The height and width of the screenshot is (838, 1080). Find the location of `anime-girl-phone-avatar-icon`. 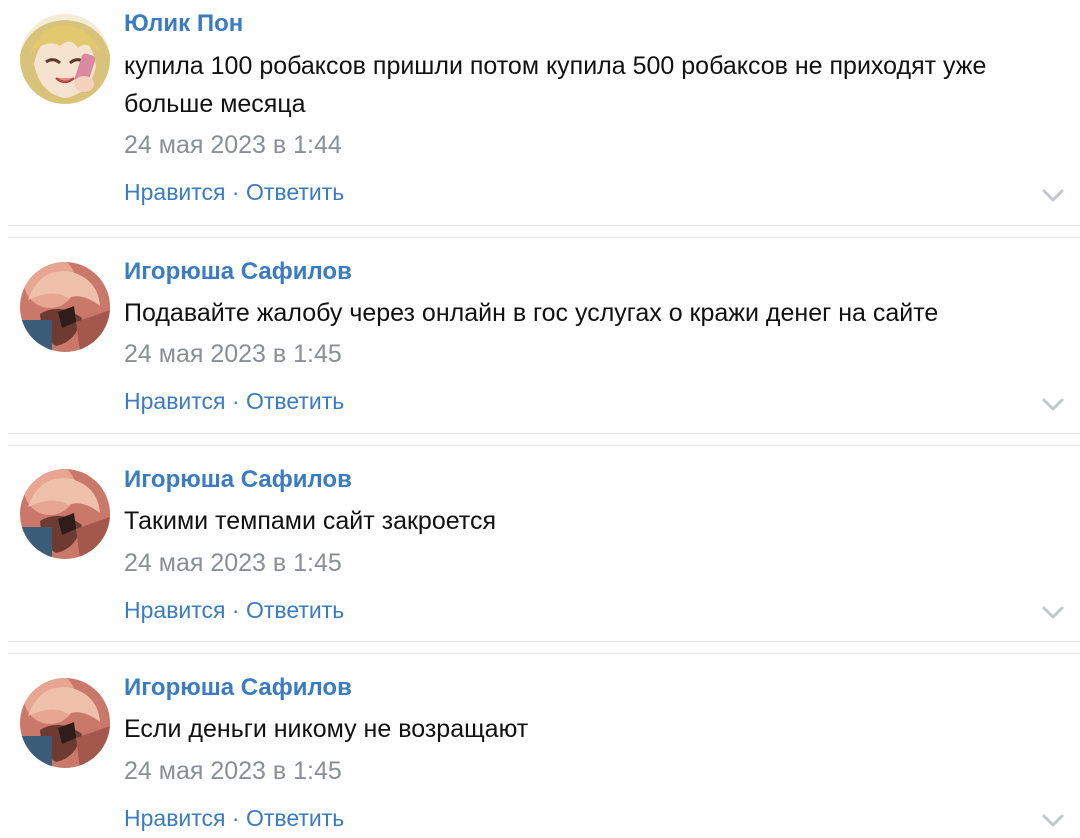

anime-girl-phone-avatar-icon is located at coordinates (65, 59).